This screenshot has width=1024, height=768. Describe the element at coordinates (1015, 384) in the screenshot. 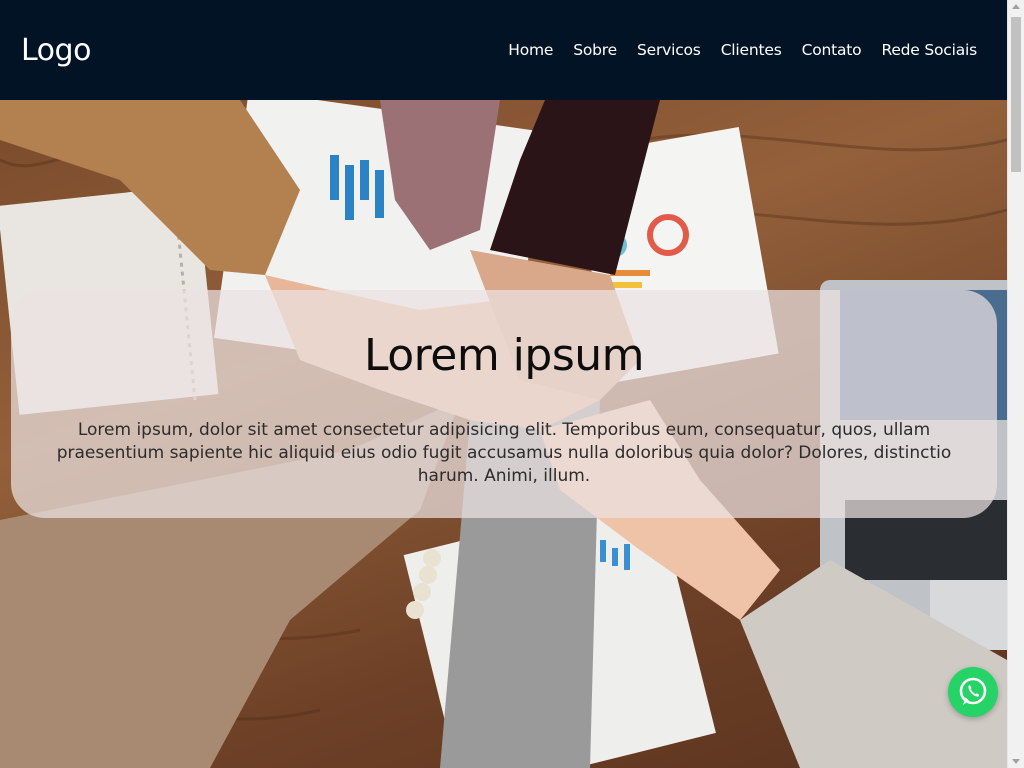

I see `vertical-scrollbar` at that location.